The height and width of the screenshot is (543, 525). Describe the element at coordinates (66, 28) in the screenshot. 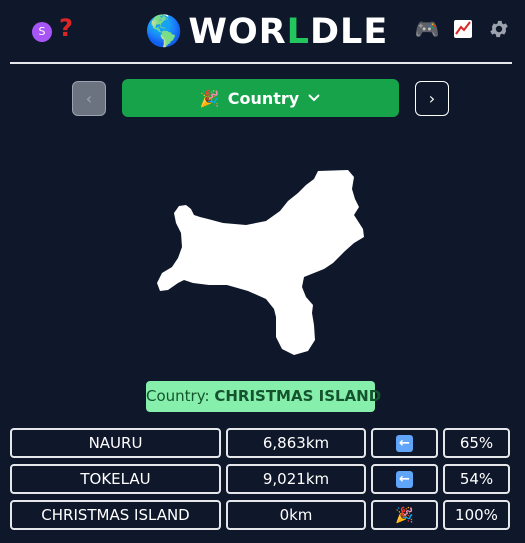

I see `help-icon: ?` at that location.